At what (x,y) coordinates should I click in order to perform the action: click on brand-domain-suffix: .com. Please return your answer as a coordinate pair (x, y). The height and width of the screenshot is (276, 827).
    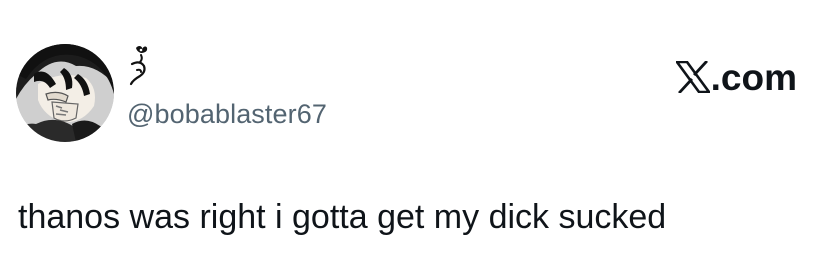
    Looking at the image, I should click on (753, 77).